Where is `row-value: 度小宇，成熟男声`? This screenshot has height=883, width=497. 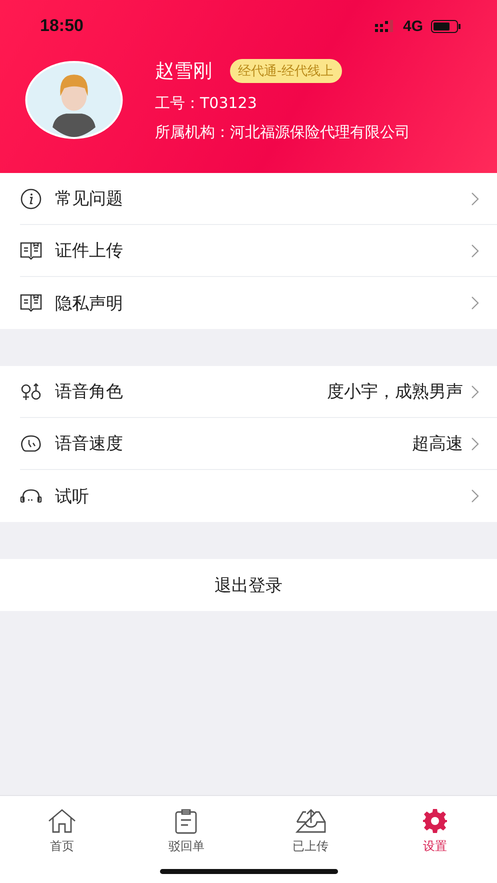
row-value: 度小宇，成熟男声 is located at coordinates (395, 392).